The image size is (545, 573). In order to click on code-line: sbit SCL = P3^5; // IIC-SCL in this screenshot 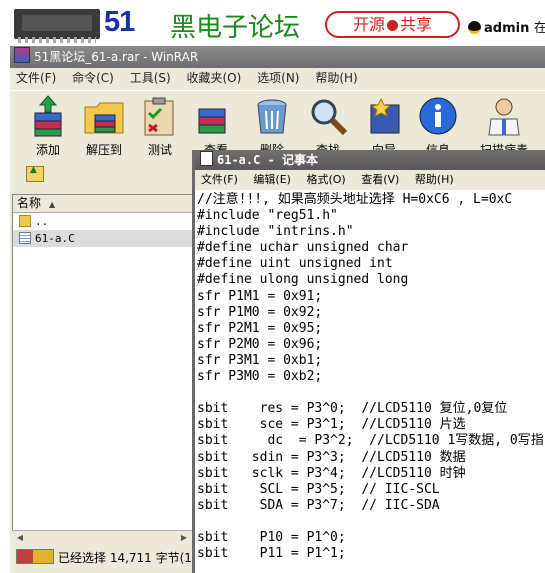, I will do `click(318, 489)`.